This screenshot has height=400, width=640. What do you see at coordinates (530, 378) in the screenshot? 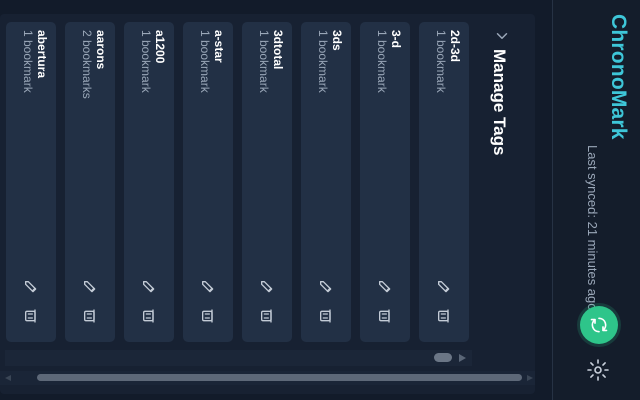
I see `panel-scroll-up-icon` at bounding box center [530, 378].